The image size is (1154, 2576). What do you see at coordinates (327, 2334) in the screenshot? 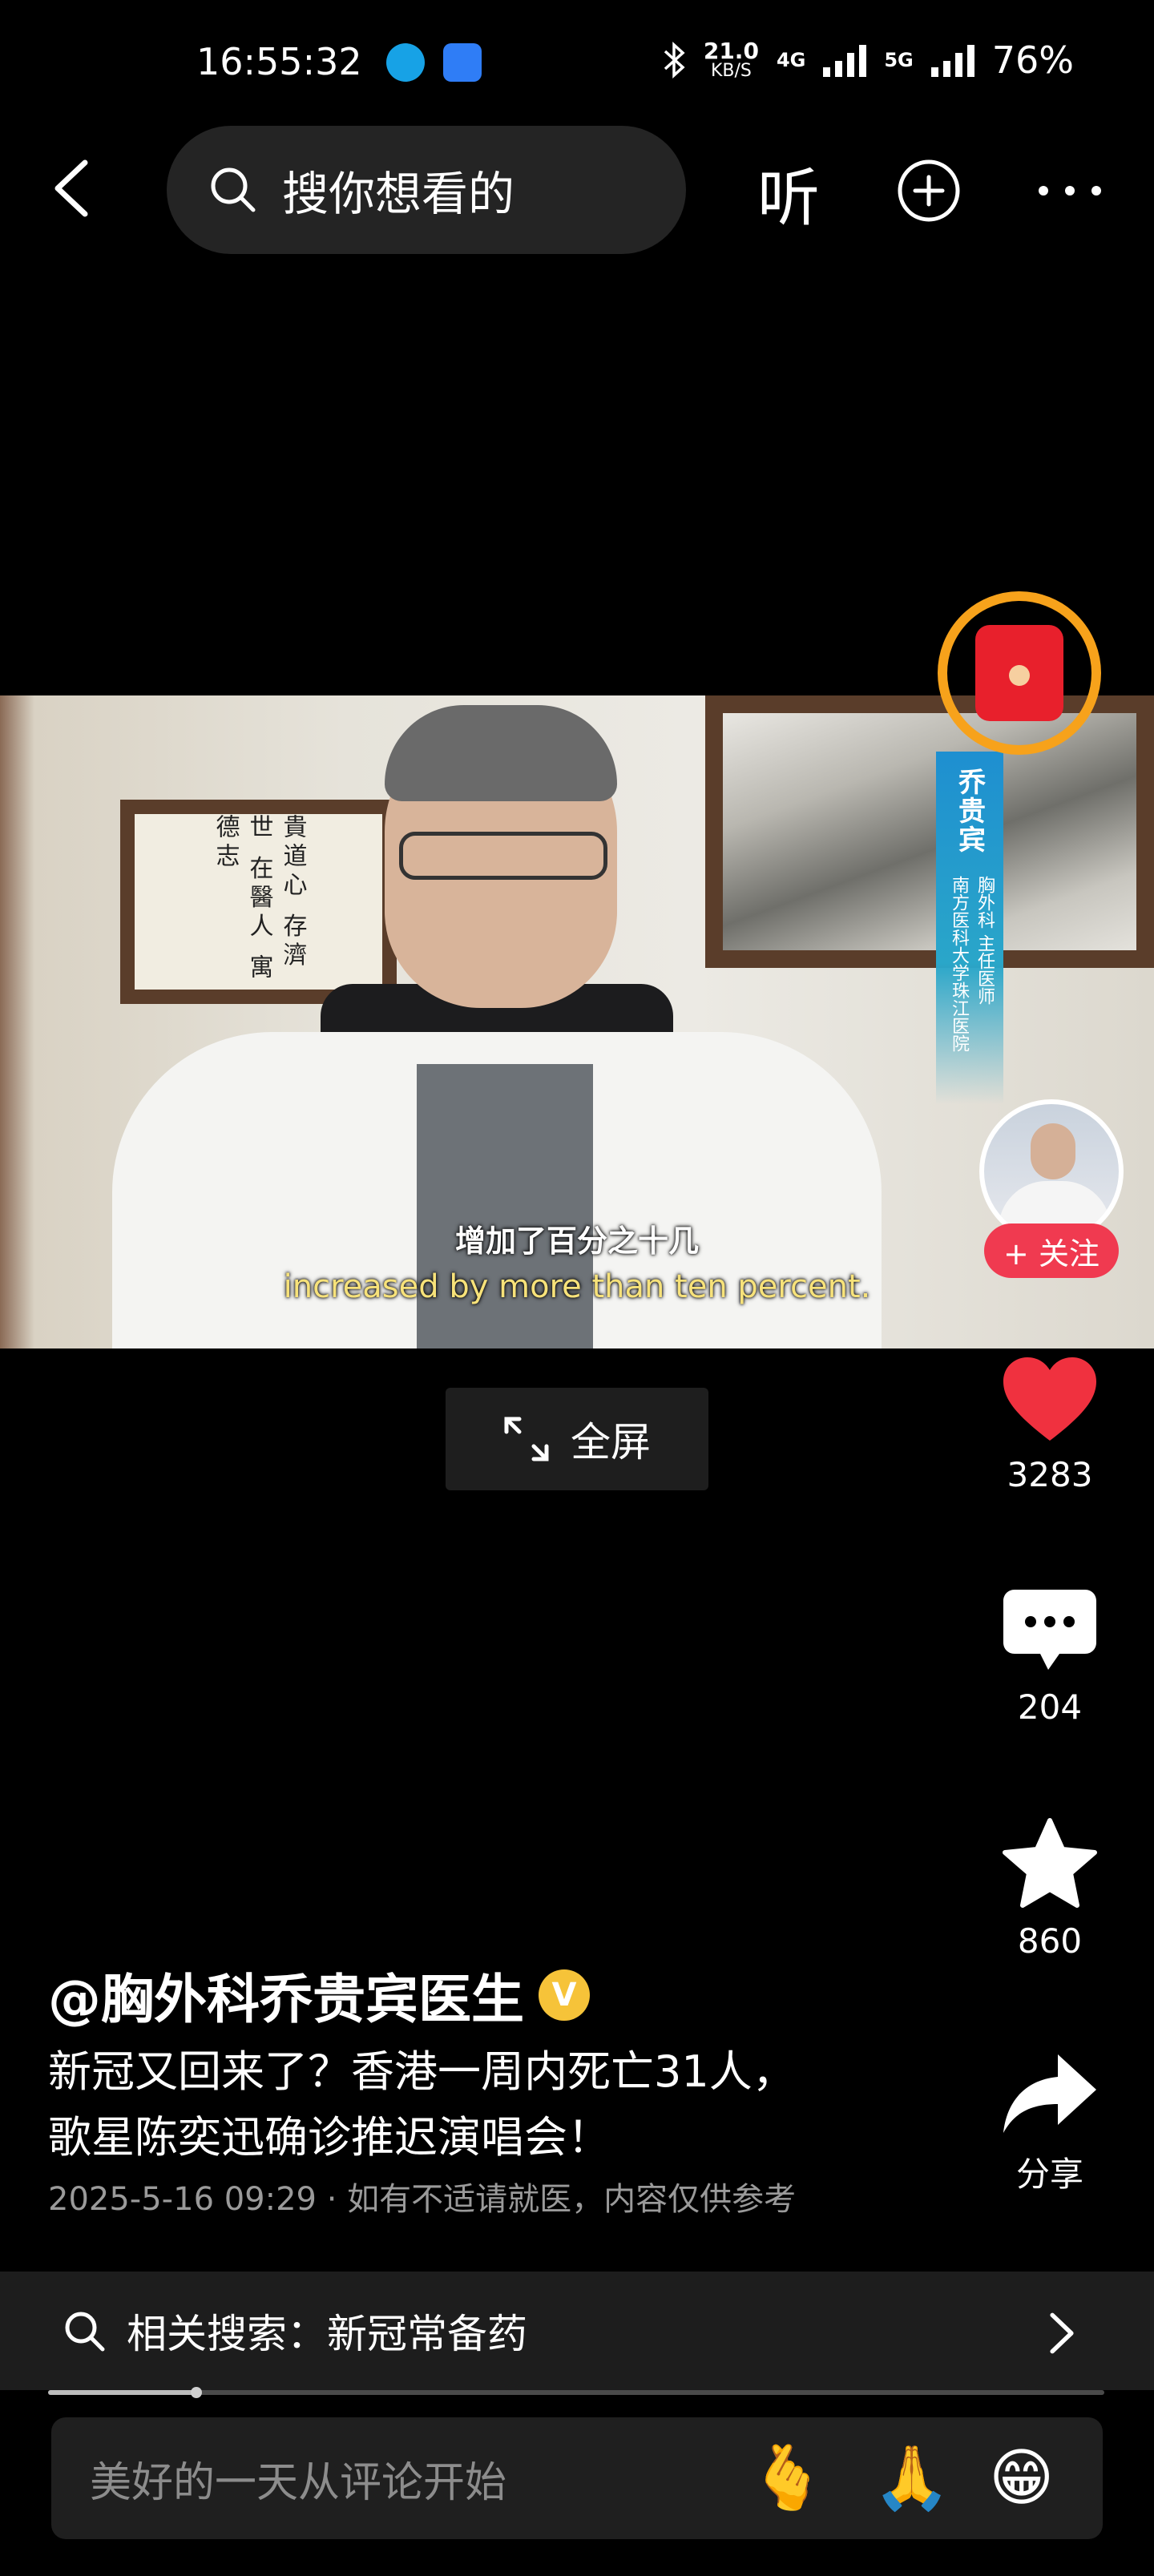
I see `related-search-label: 相关搜索：新冠常备药` at bounding box center [327, 2334].